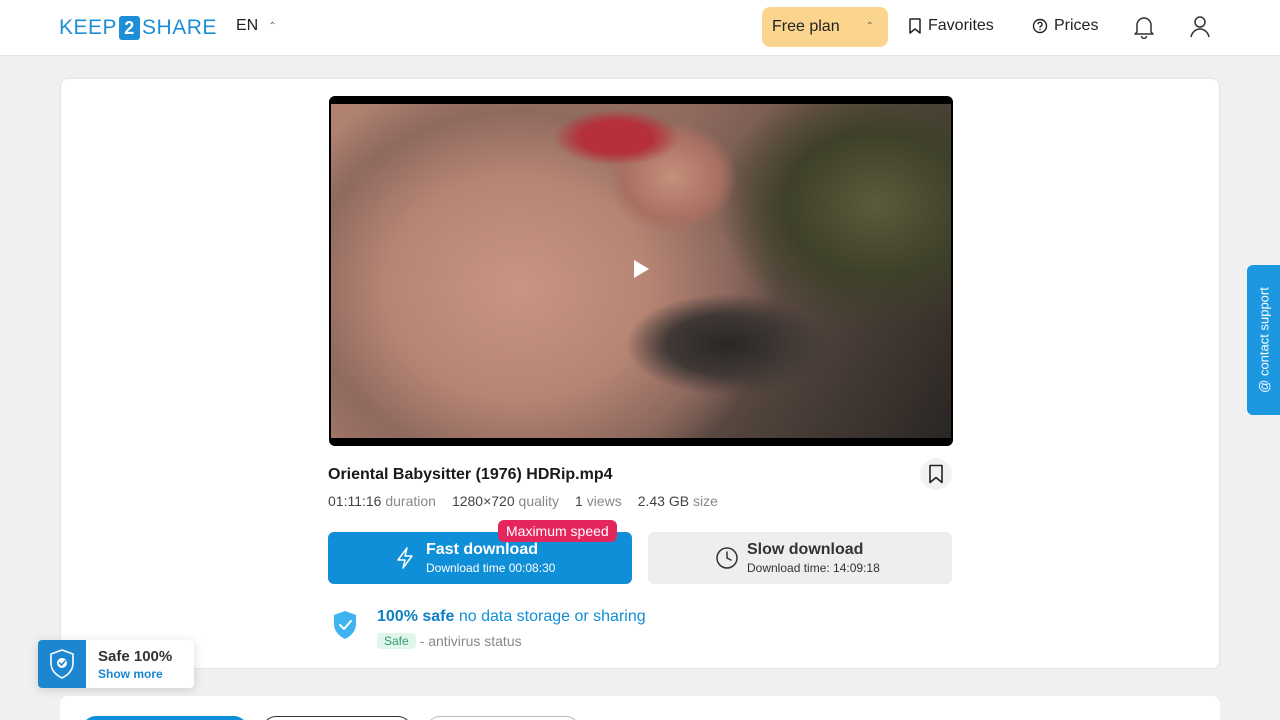  I want to click on antivirus-status: - antivirus status, so click(470, 641).